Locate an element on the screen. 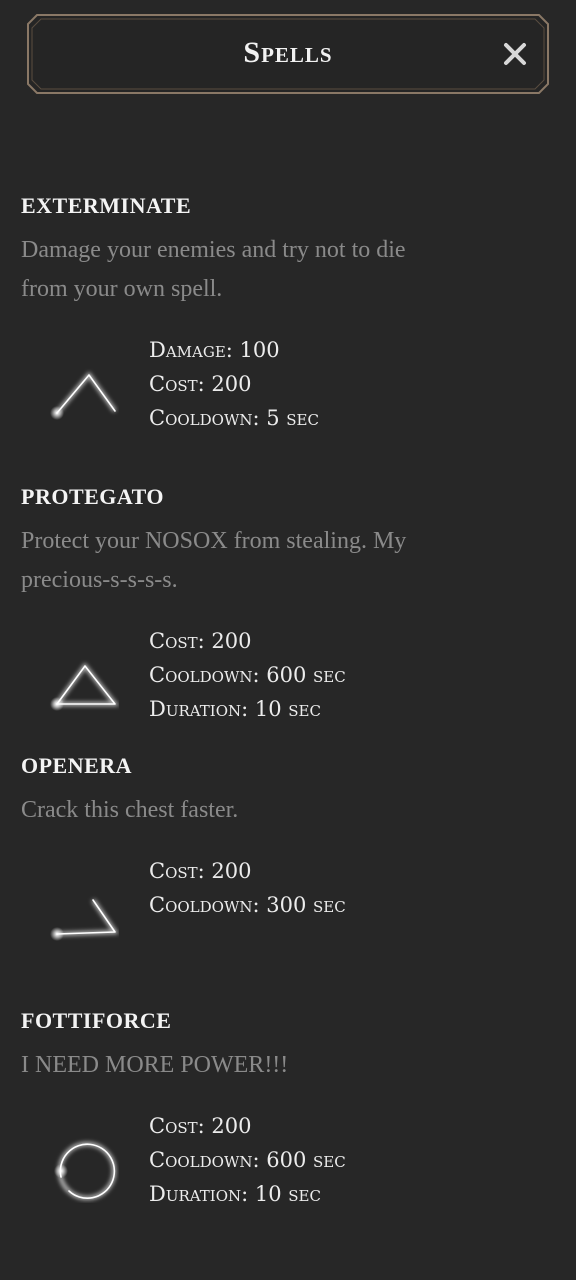  spells-header: Spells is located at coordinates (288, 54).